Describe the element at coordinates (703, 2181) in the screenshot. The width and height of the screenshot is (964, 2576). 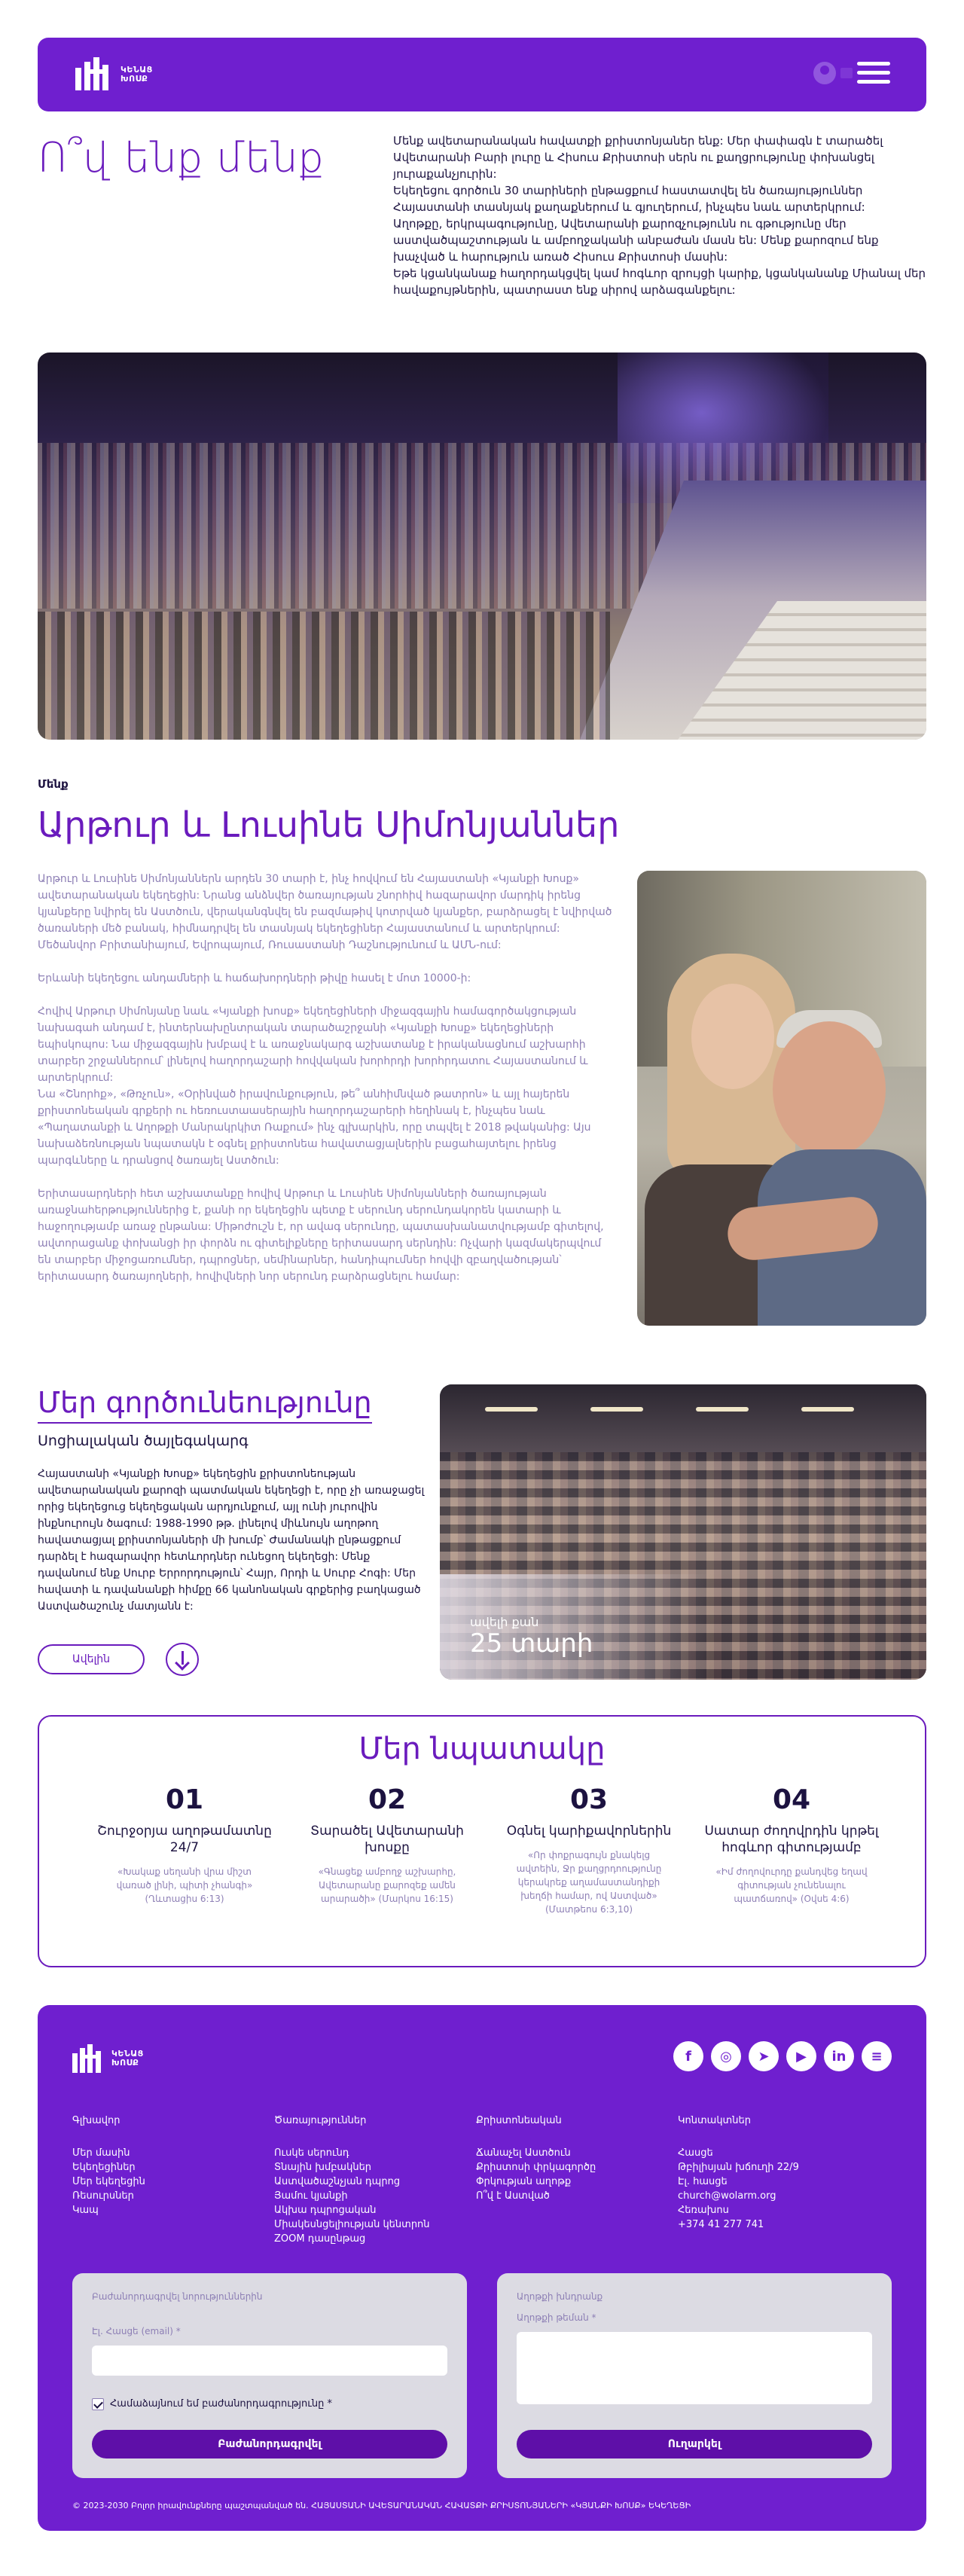
I see `contact-label: Էլ. հասցե` at that location.